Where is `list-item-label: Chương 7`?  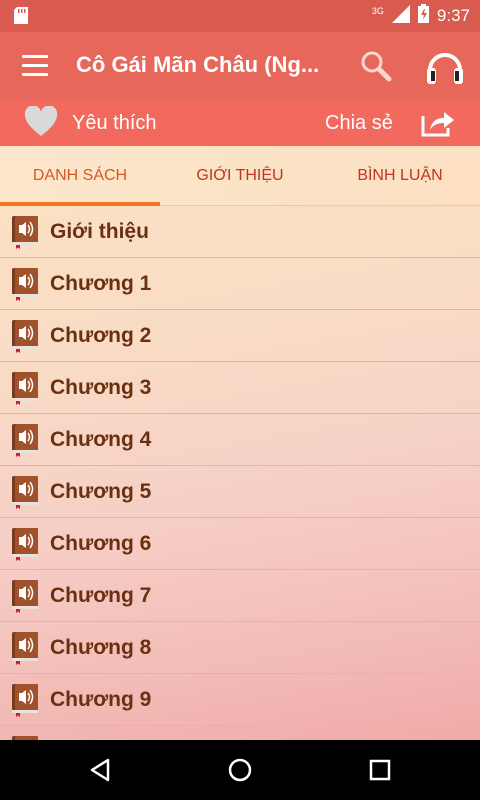 list-item-label: Chương 7 is located at coordinates (101, 595).